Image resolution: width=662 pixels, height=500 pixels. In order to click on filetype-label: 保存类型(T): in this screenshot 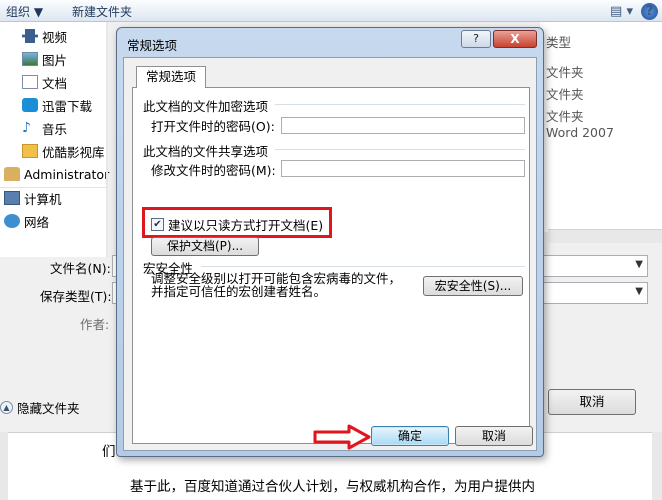, I will do `click(76, 296)`.